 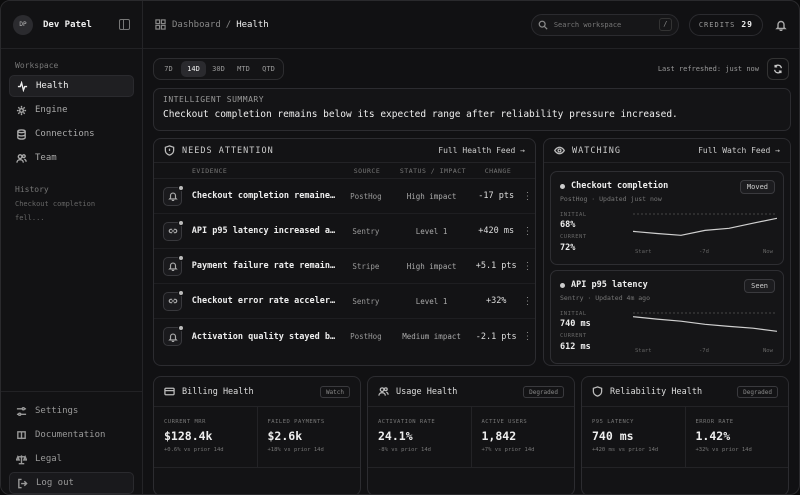 I want to click on col-evidence: EVIDENCE, so click(x=210, y=170).